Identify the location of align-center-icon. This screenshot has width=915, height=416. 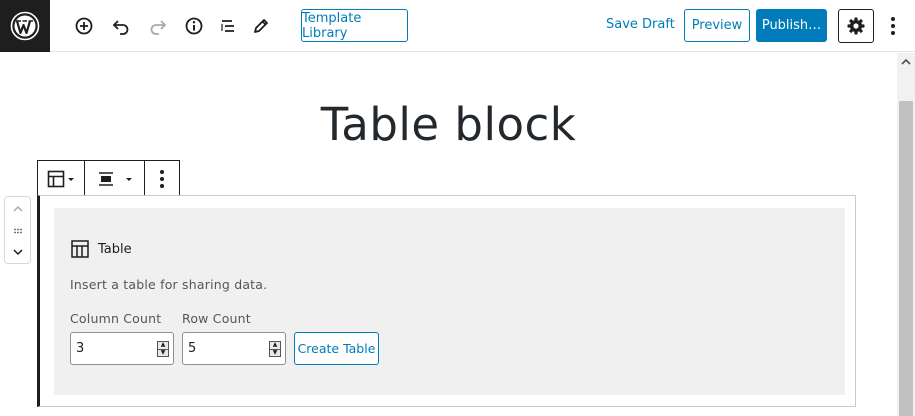
(115, 178).